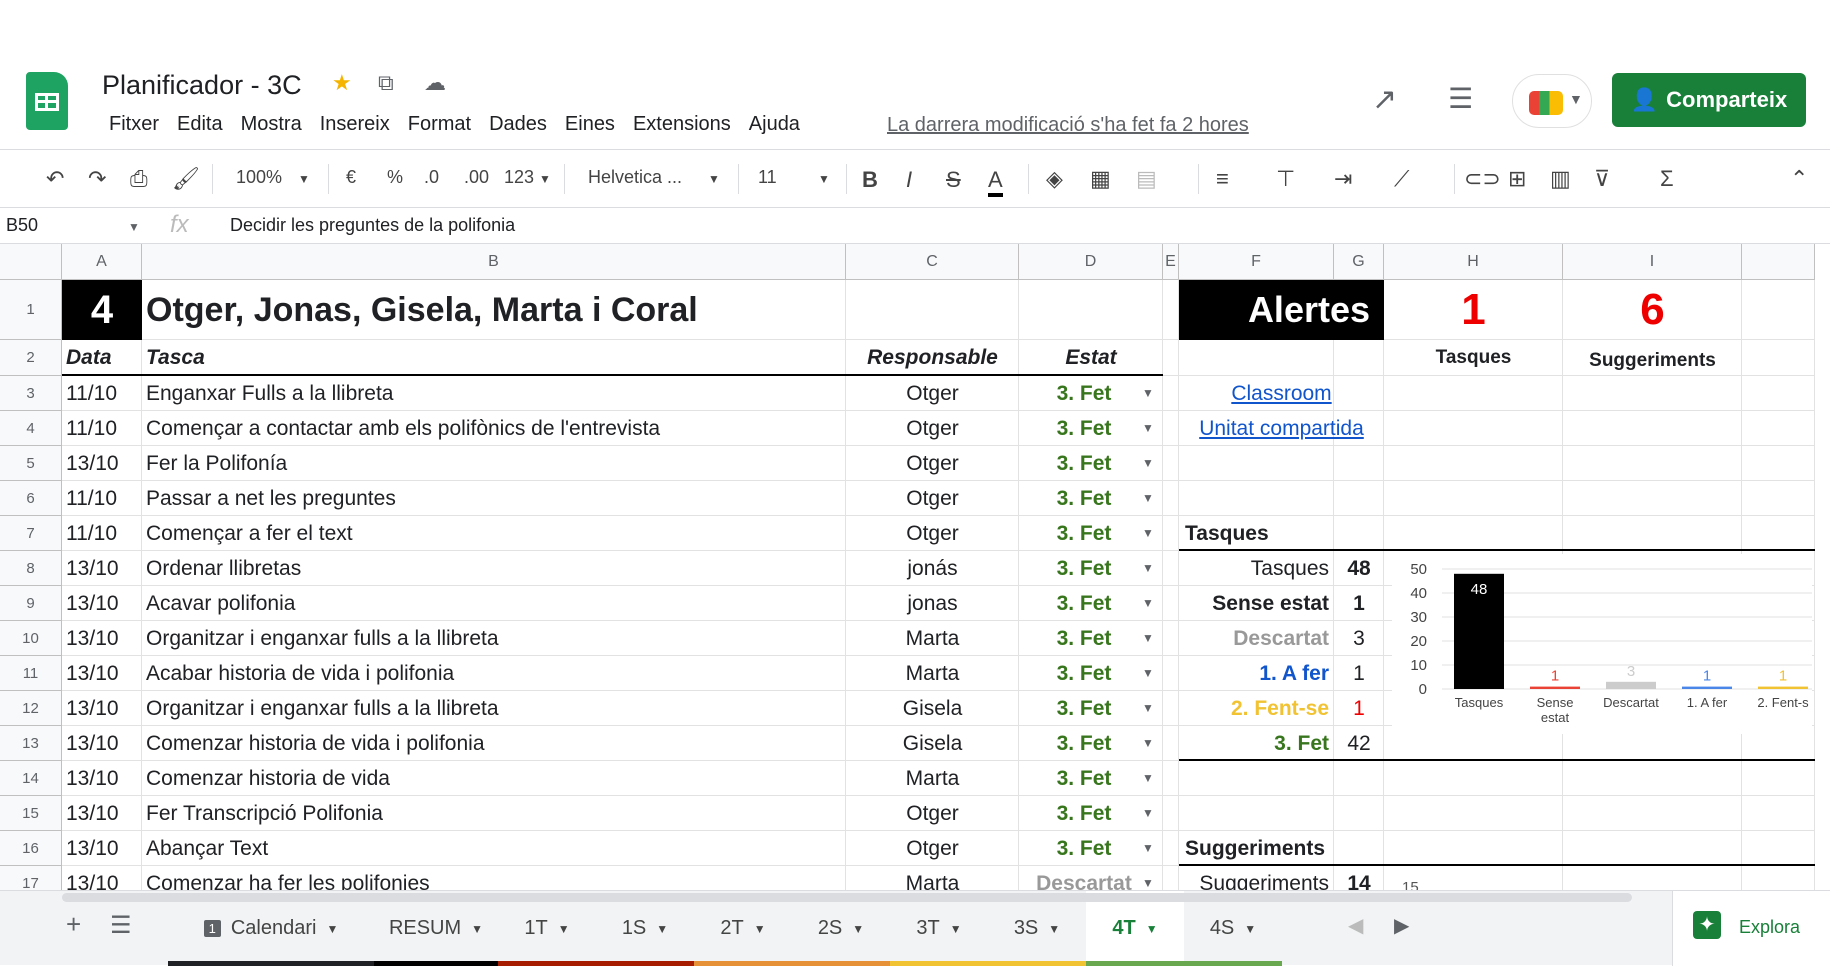 This screenshot has height=966, width=1830. I want to click on star-icon: ★, so click(342, 83).